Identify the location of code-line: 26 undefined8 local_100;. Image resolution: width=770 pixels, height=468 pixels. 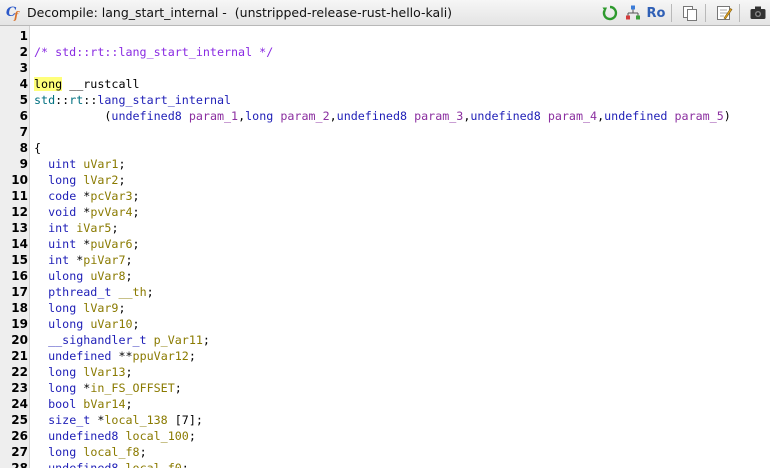
(385, 436).